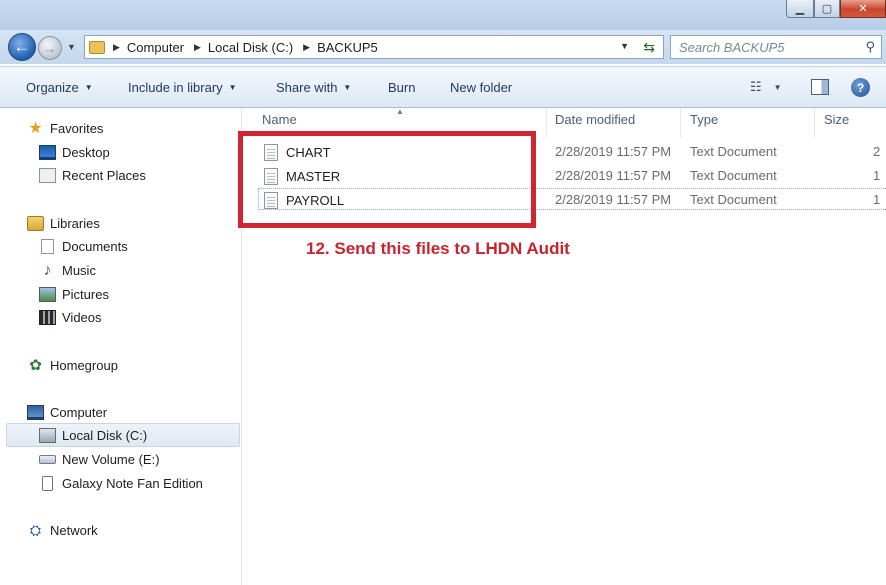 The width and height of the screenshot is (886, 585). I want to click on nav-label: Desktop, so click(86, 152).